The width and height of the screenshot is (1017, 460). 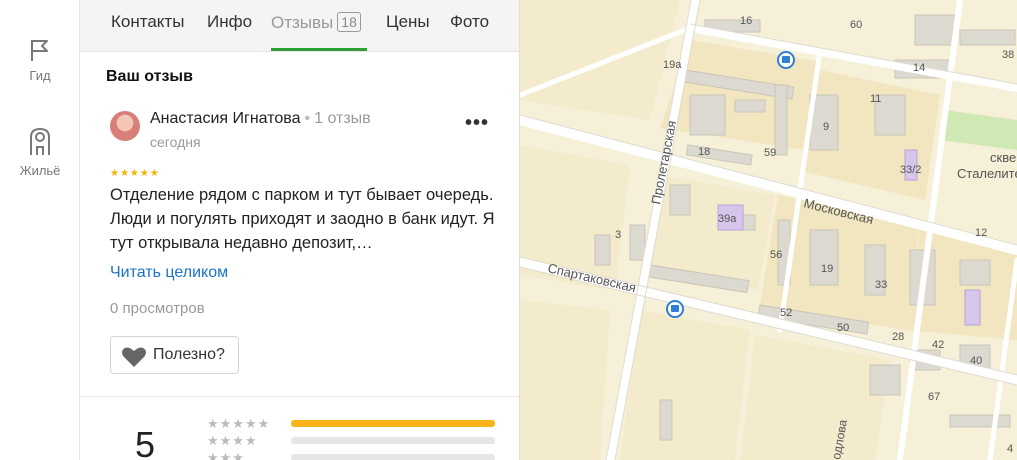 What do you see at coordinates (1003, 157) in the screenshot?
I see `park-label: сквер` at bounding box center [1003, 157].